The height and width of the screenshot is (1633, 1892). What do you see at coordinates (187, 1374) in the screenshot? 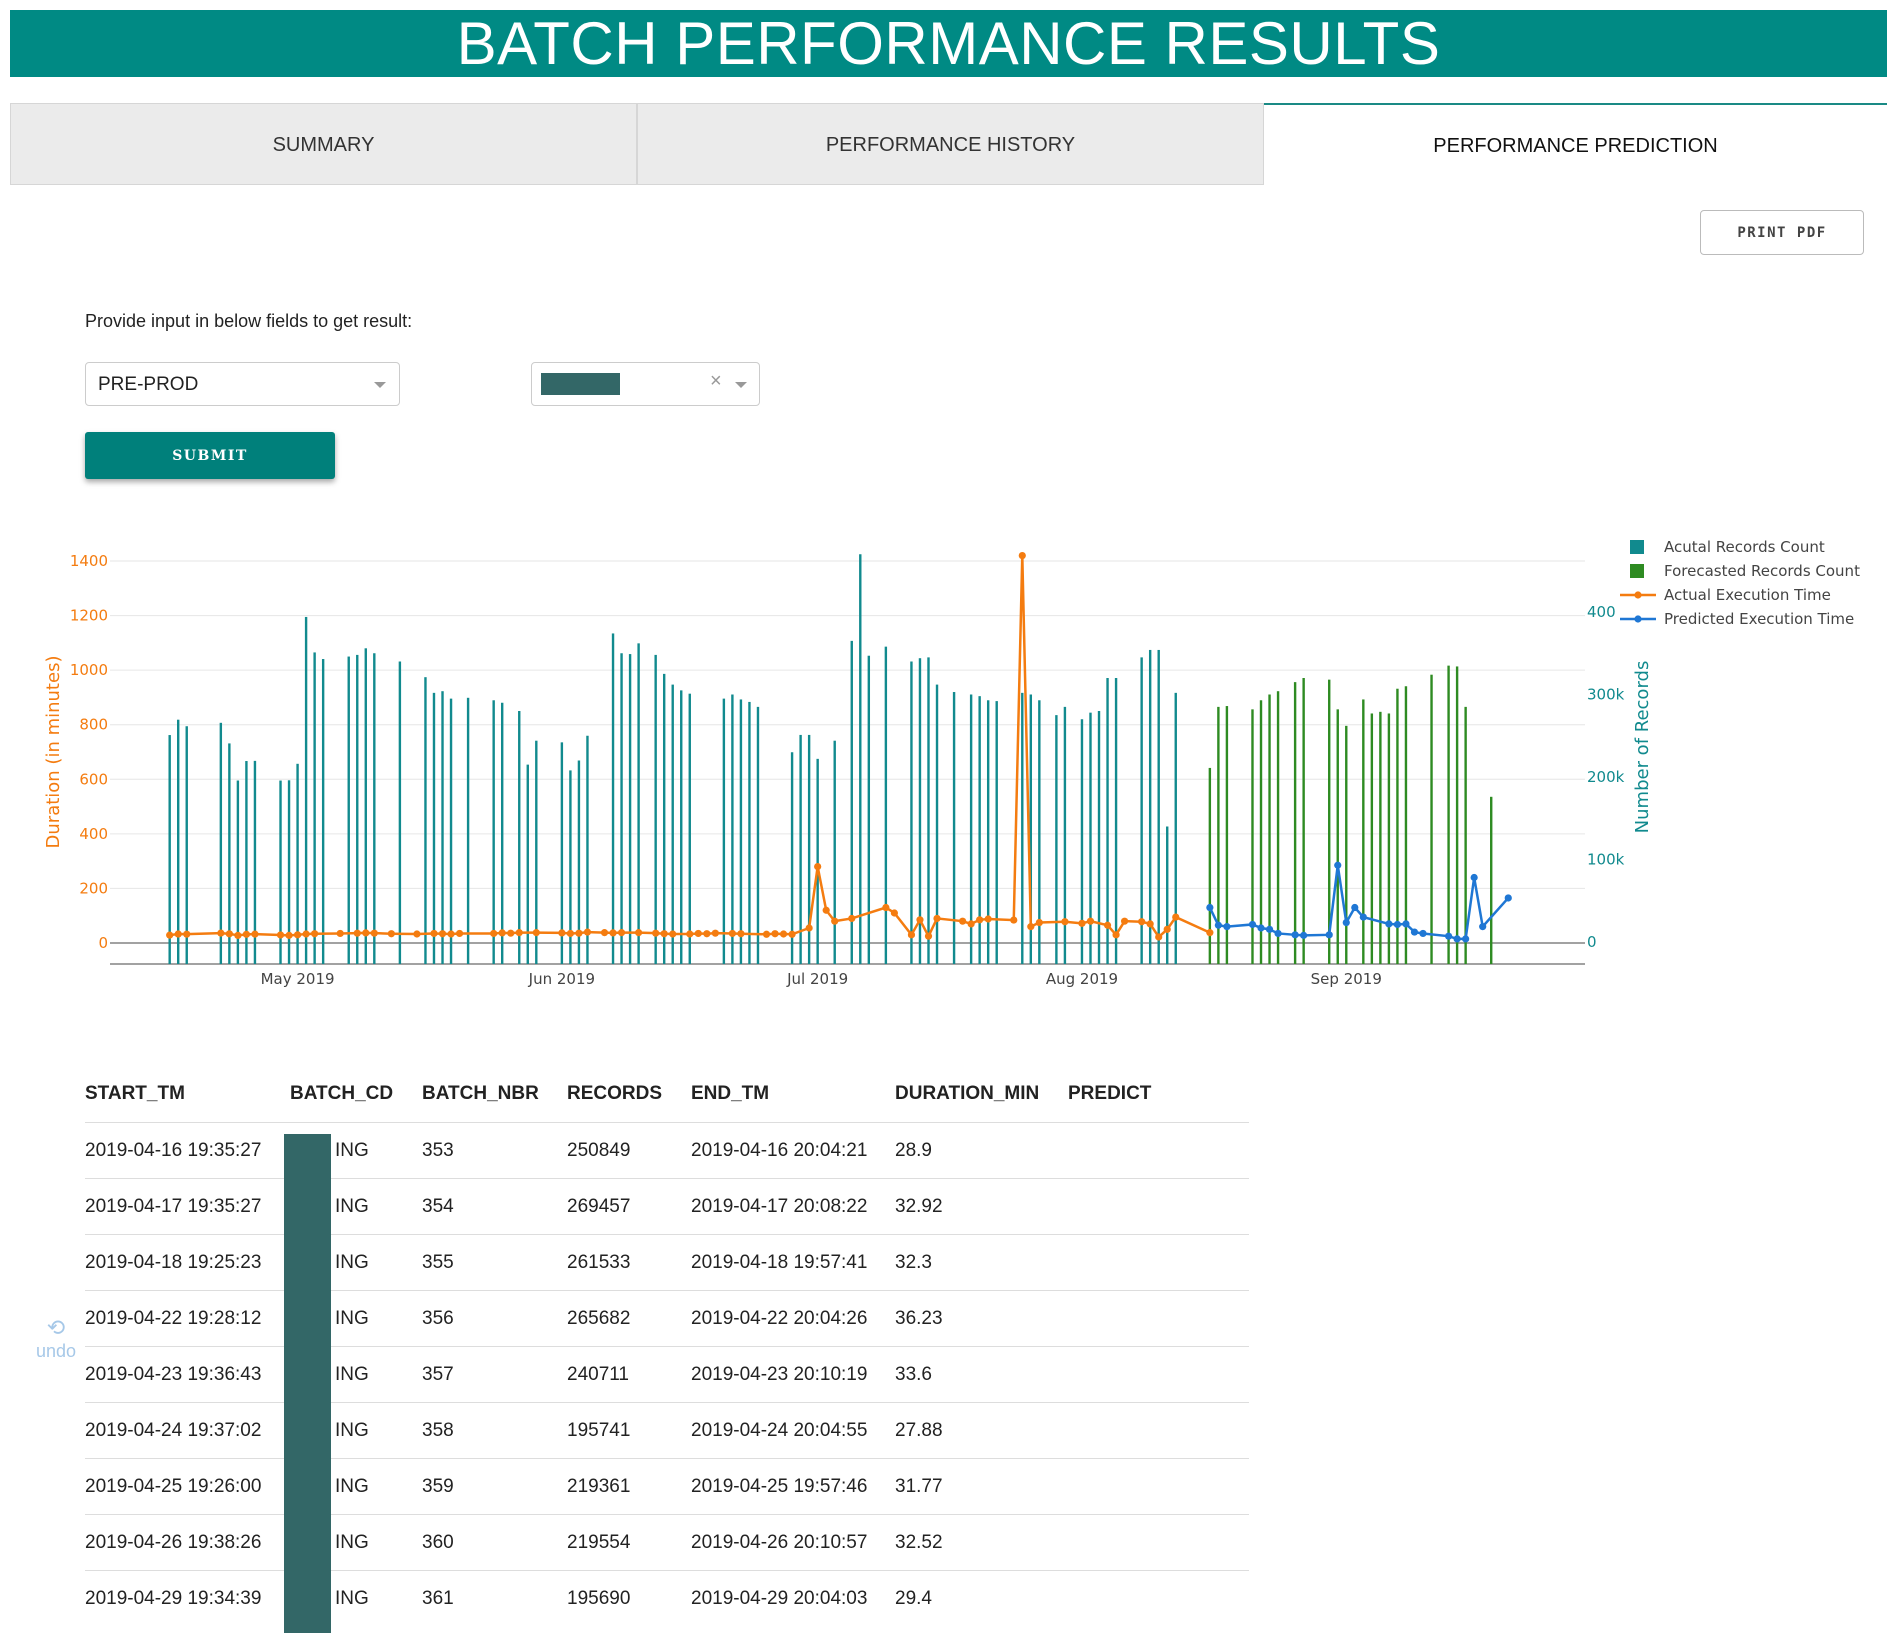
I see `table-cell-start-tm: 2019-04-23 19:36:43` at bounding box center [187, 1374].